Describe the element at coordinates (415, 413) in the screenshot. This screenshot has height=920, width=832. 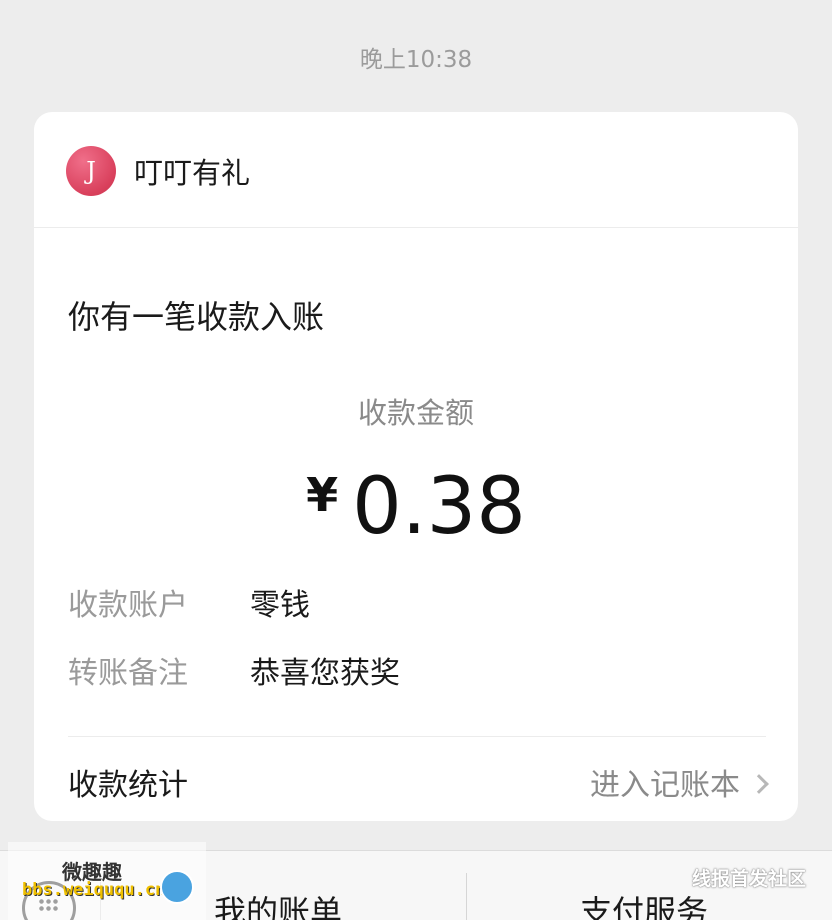
I see `amount-label: 收款金额` at that location.